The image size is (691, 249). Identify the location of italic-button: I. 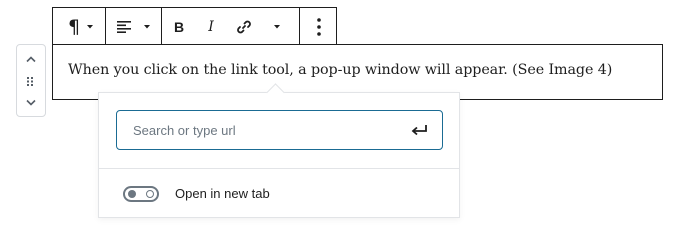
(211, 26).